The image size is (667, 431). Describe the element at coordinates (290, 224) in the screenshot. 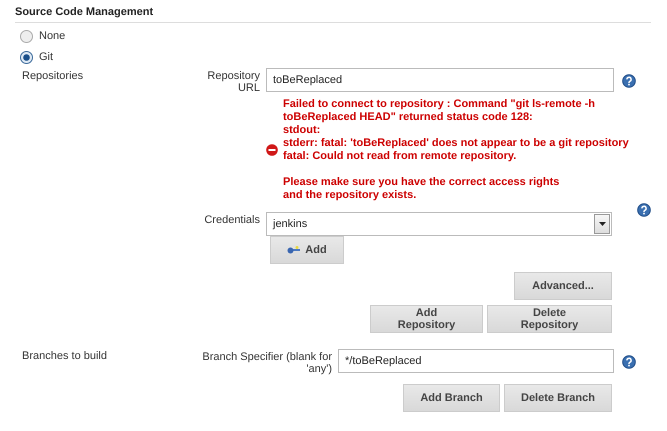

I see `dropdown-value: jenkins` at that location.